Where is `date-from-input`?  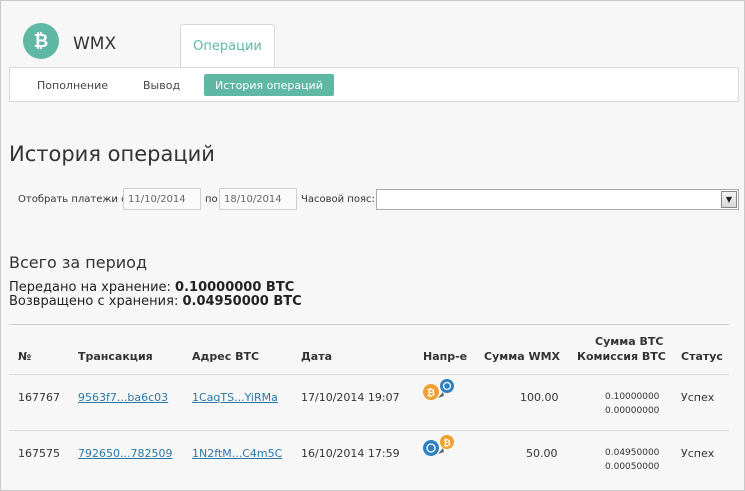
date-from-input is located at coordinates (162, 199).